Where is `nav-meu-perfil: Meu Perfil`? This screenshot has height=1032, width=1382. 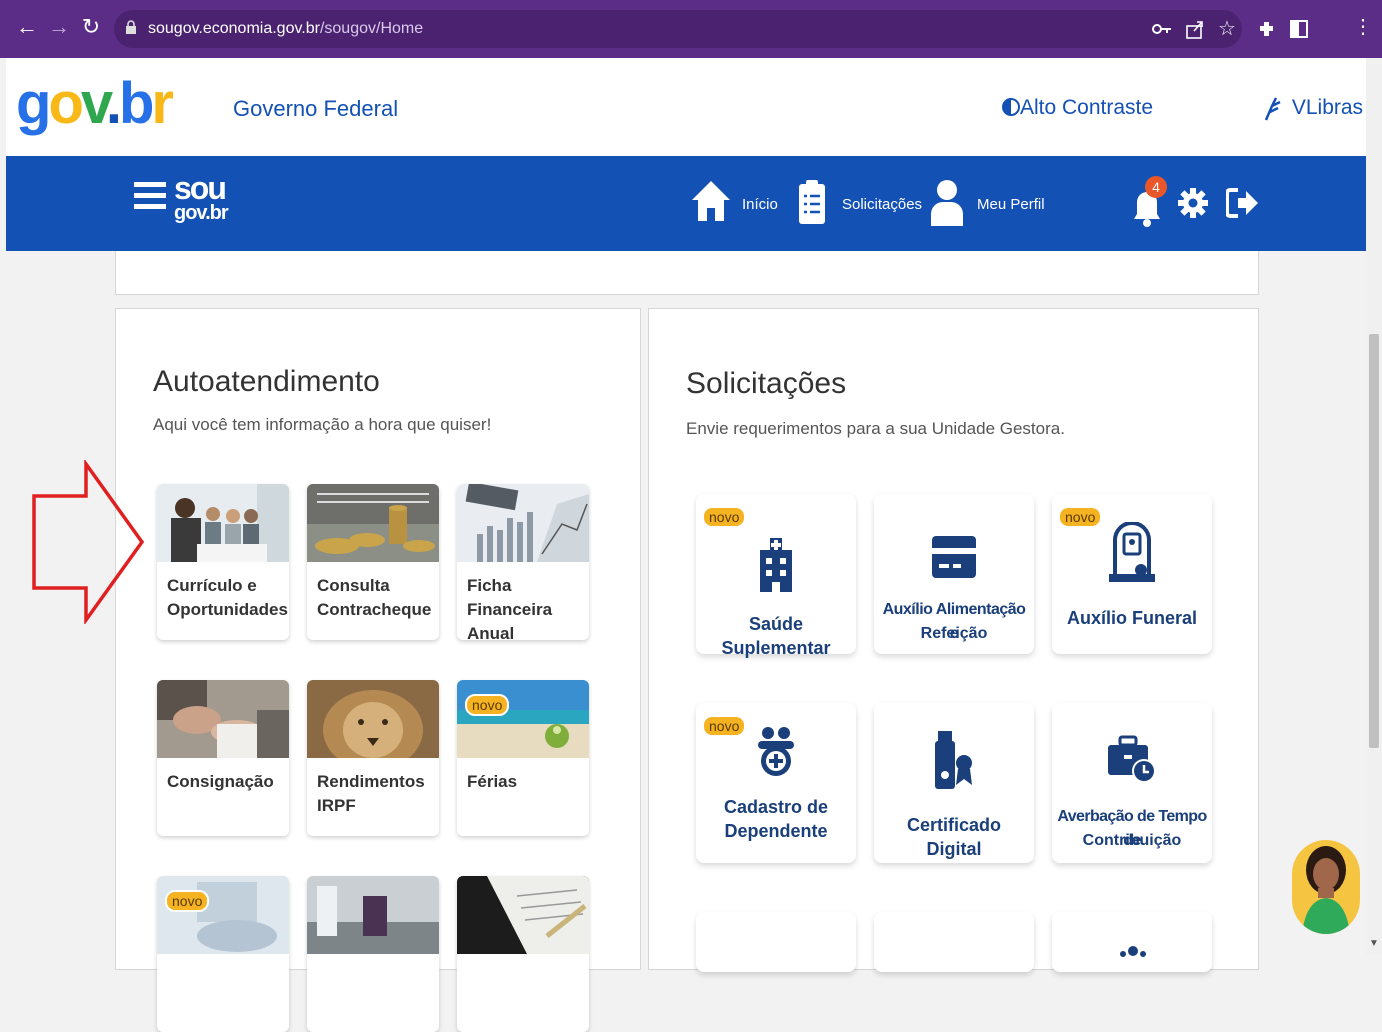
nav-meu-perfil: Meu Perfil is located at coordinates (1011, 204).